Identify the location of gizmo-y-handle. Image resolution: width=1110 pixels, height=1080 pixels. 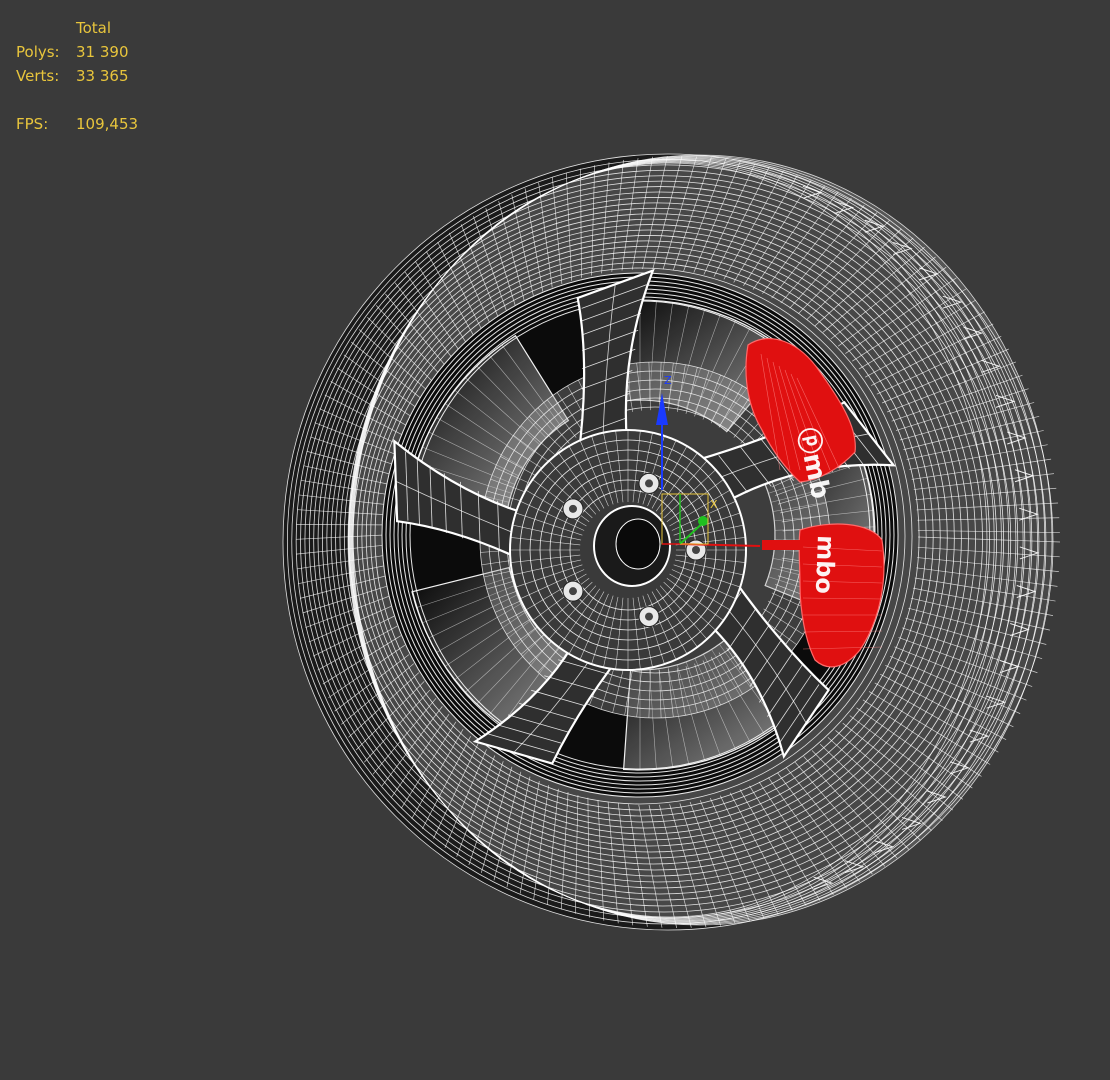
(703, 521).